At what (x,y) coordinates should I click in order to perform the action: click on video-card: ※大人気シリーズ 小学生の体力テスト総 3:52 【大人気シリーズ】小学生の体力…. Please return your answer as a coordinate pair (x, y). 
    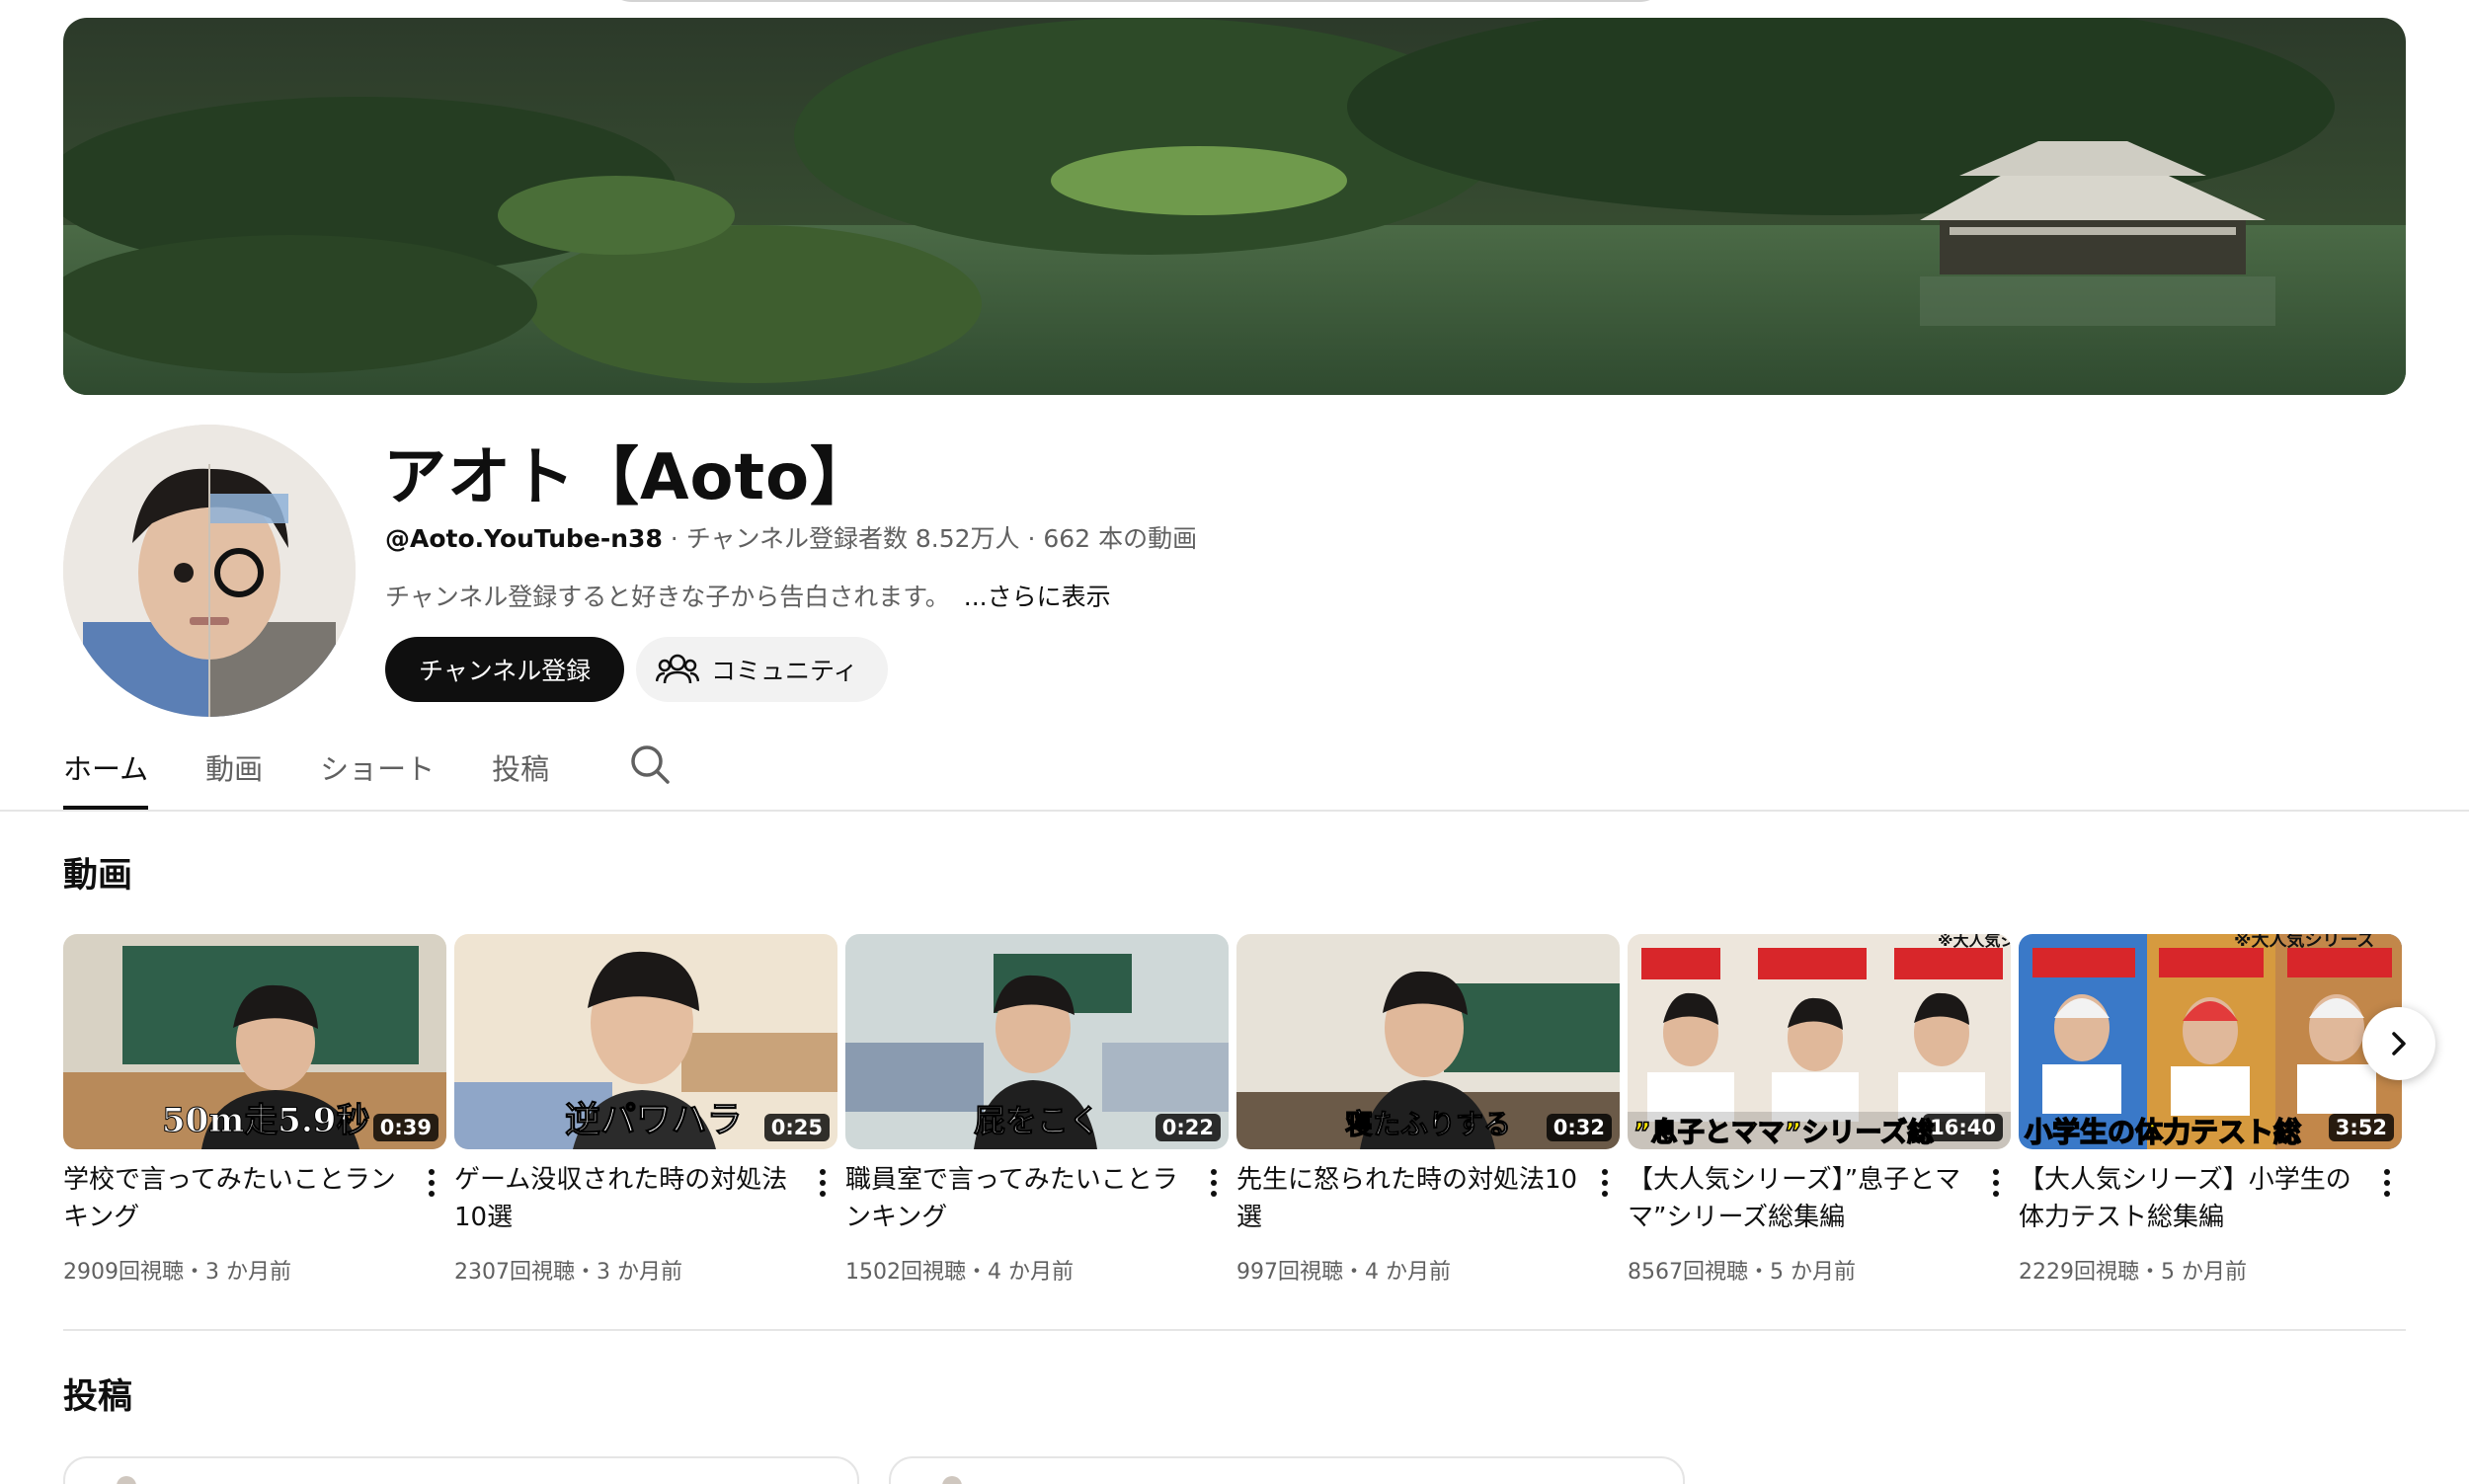
    Looking at the image, I should click on (2210, 1109).